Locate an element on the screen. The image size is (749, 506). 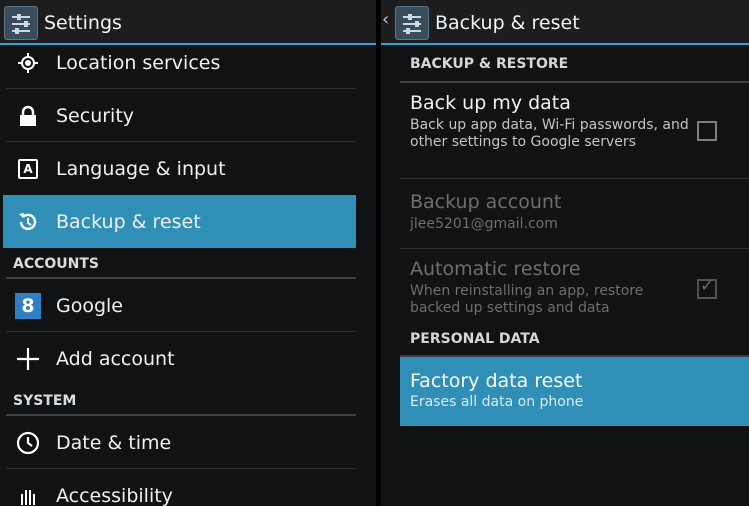
settings-item-date-time: Date & time is located at coordinates (188, 442).